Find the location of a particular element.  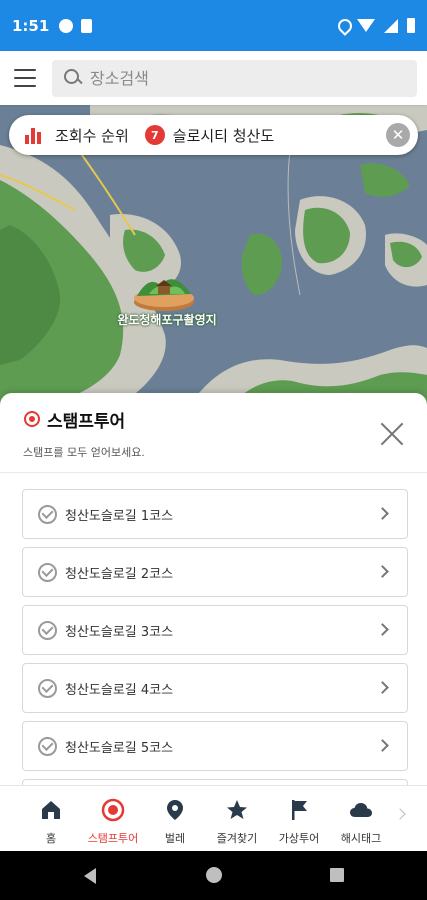

course-label: 청산도슬로길 2코스 is located at coordinates (119, 574).